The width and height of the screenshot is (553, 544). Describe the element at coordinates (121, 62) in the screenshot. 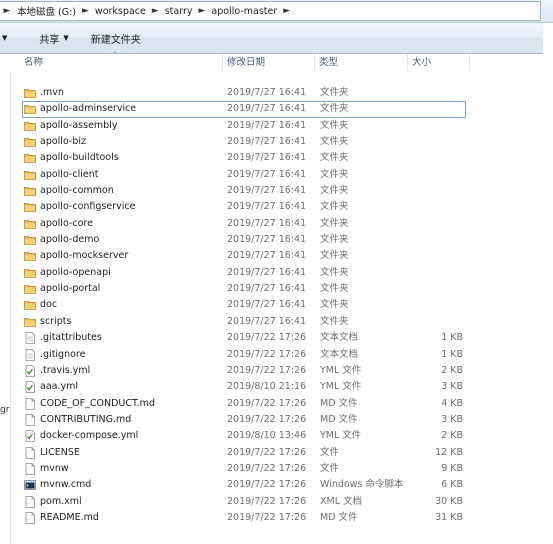

I see `column-header-name: 名称` at that location.